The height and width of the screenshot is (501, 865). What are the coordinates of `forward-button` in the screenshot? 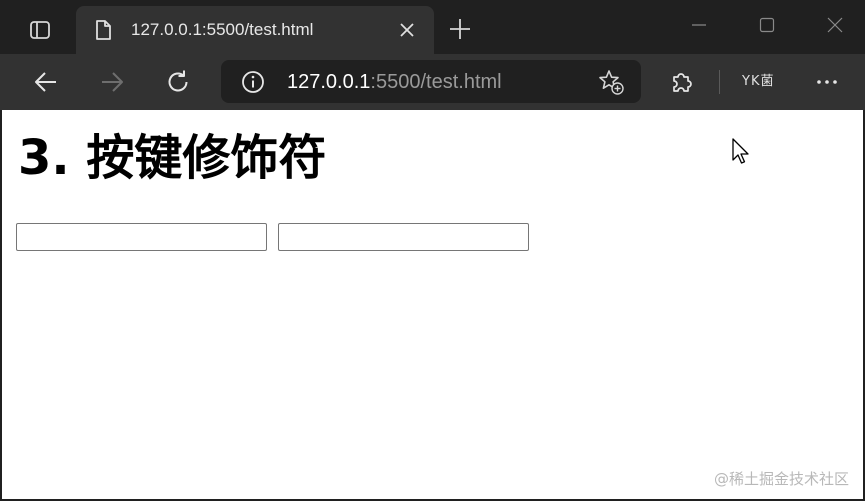 It's located at (112, 82).